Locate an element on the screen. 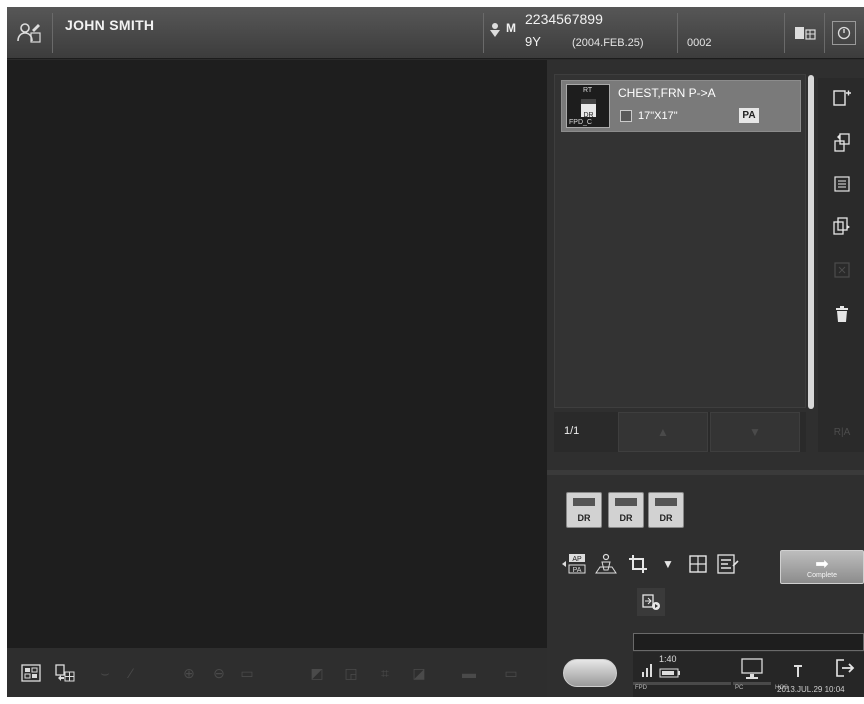  arrow-right-icon: ➡ is located at coordinates (822, 564).